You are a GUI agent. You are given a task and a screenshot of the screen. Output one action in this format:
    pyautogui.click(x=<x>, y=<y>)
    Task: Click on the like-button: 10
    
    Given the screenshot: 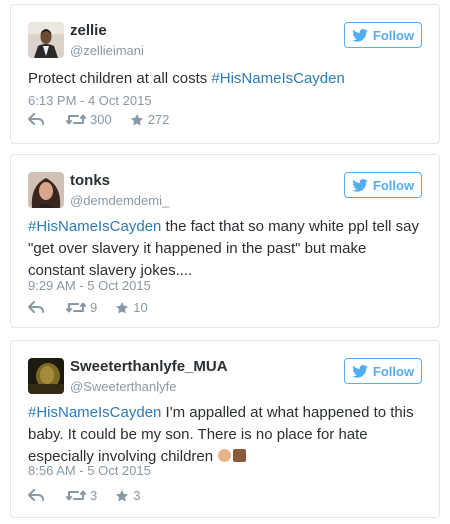 What is the action you would take?
    pyautogui.click(x=131, y=307)
    